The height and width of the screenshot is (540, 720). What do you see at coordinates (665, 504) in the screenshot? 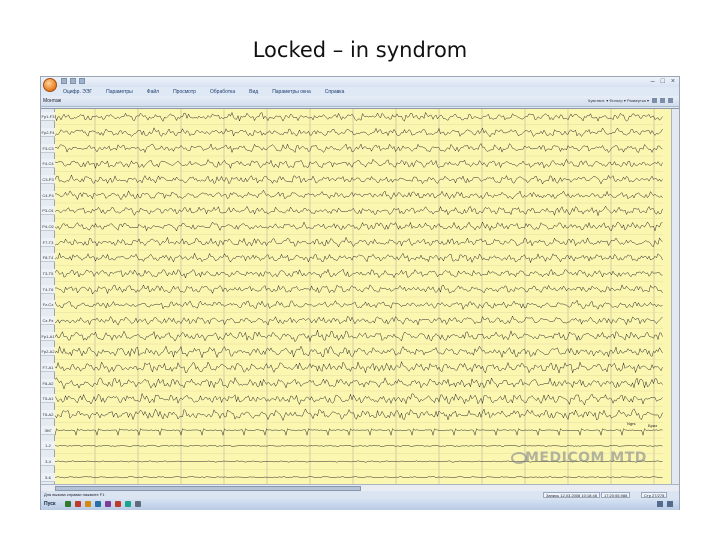
I see `system-tray` at bounding box center [665, 504].